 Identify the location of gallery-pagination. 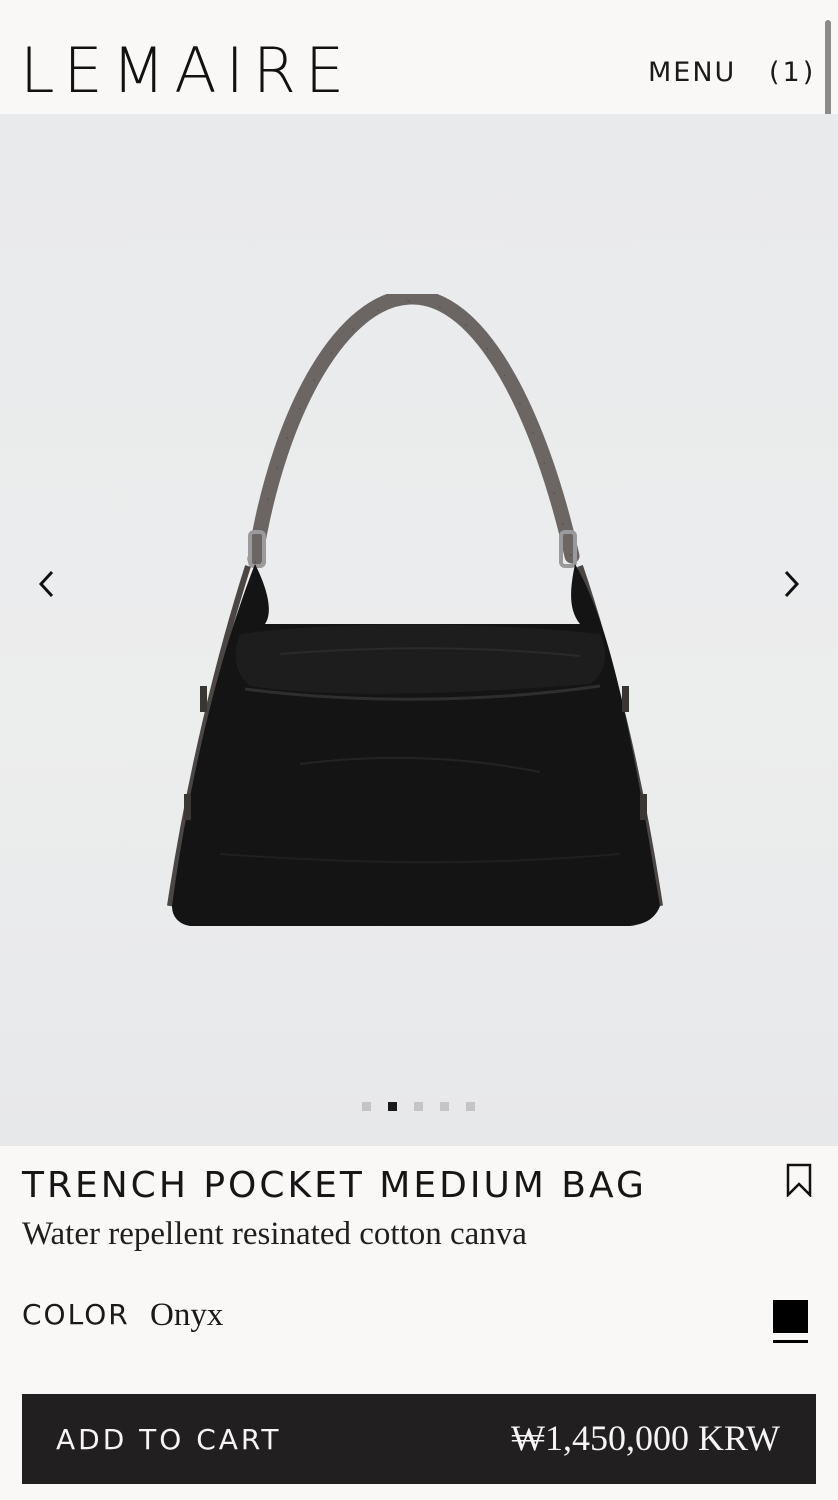
(418, 1106).